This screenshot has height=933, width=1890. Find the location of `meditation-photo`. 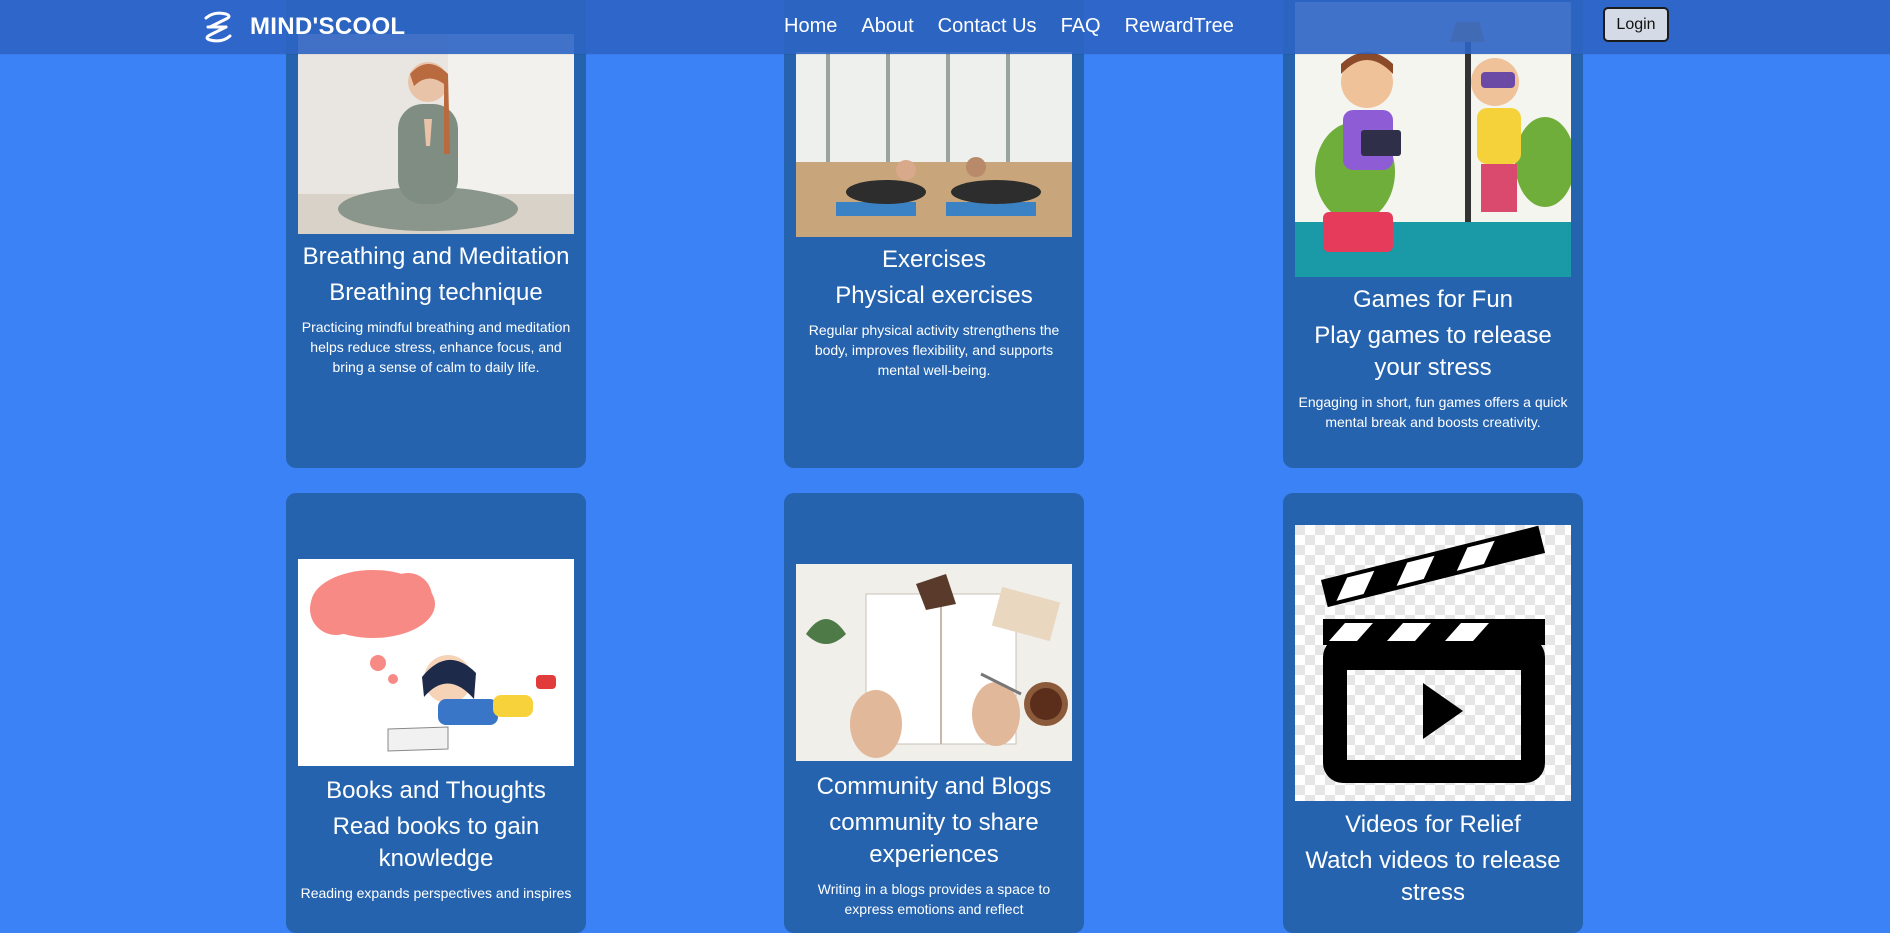

meditation-photo is located at coordinates (436, 134).